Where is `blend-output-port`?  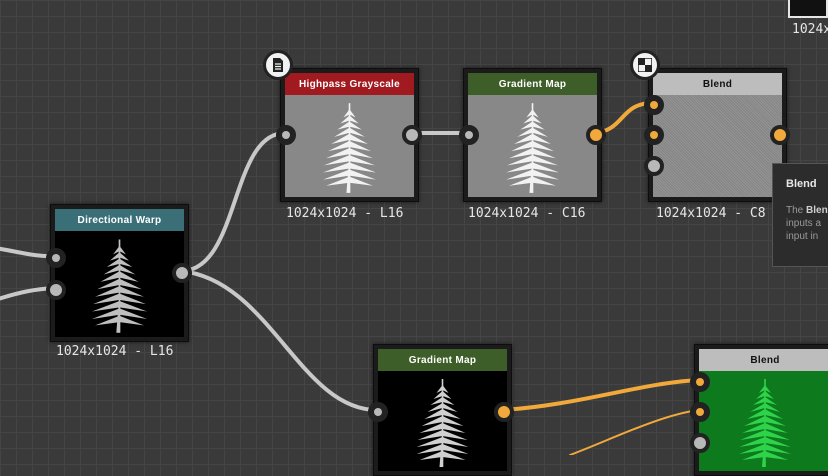 blend-output-port is located at coordinates (780, 135).